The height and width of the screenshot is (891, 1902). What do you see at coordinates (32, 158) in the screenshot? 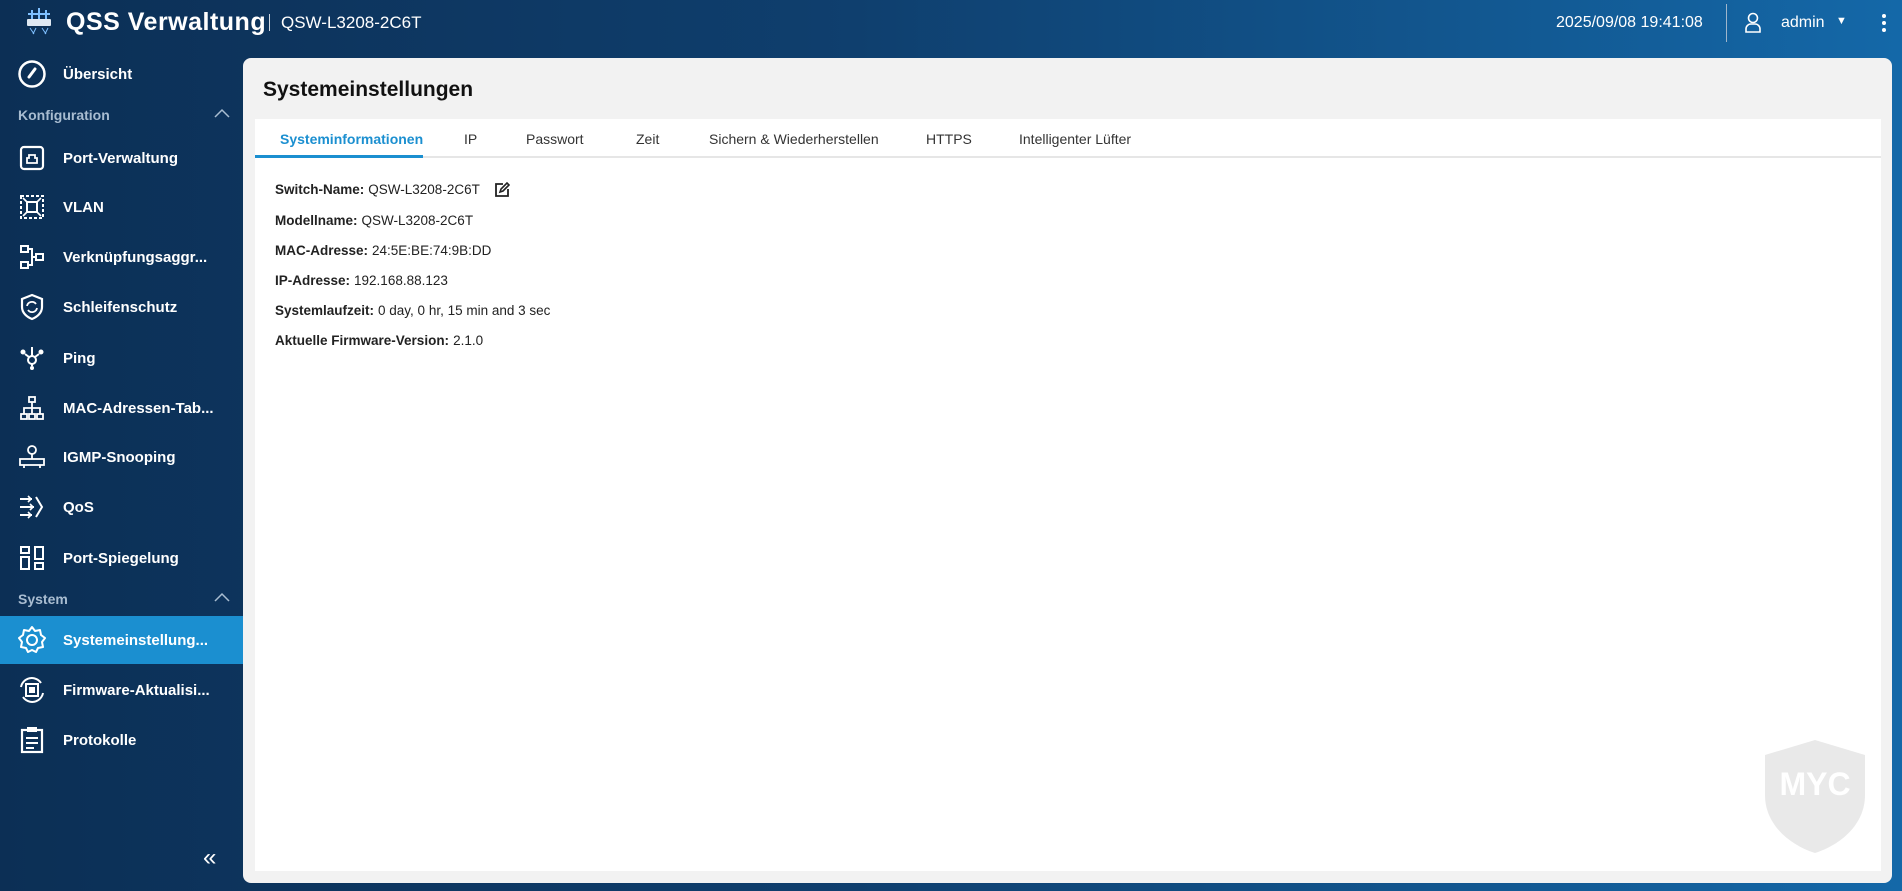
I see `port-icon` at bounding box center [32, 158].